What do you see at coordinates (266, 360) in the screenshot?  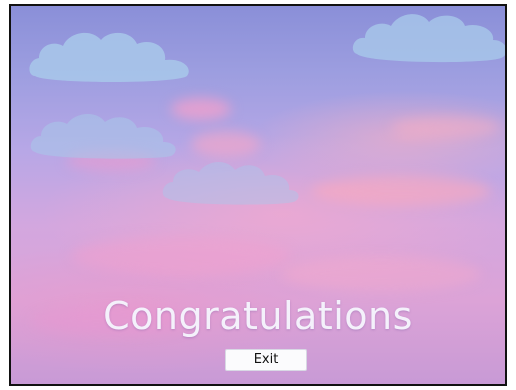 I see `exit-button: Exit` at bounding box center [266, 360].